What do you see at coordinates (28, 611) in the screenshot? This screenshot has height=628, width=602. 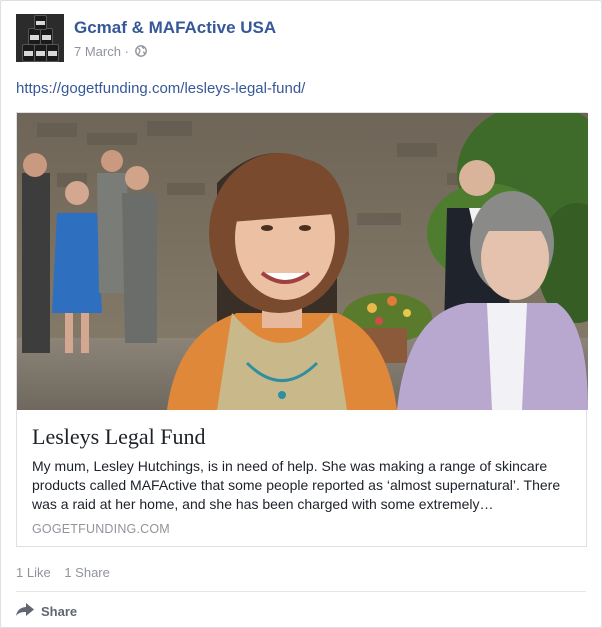 I see `share-icon` at bounding box center [28, 611].